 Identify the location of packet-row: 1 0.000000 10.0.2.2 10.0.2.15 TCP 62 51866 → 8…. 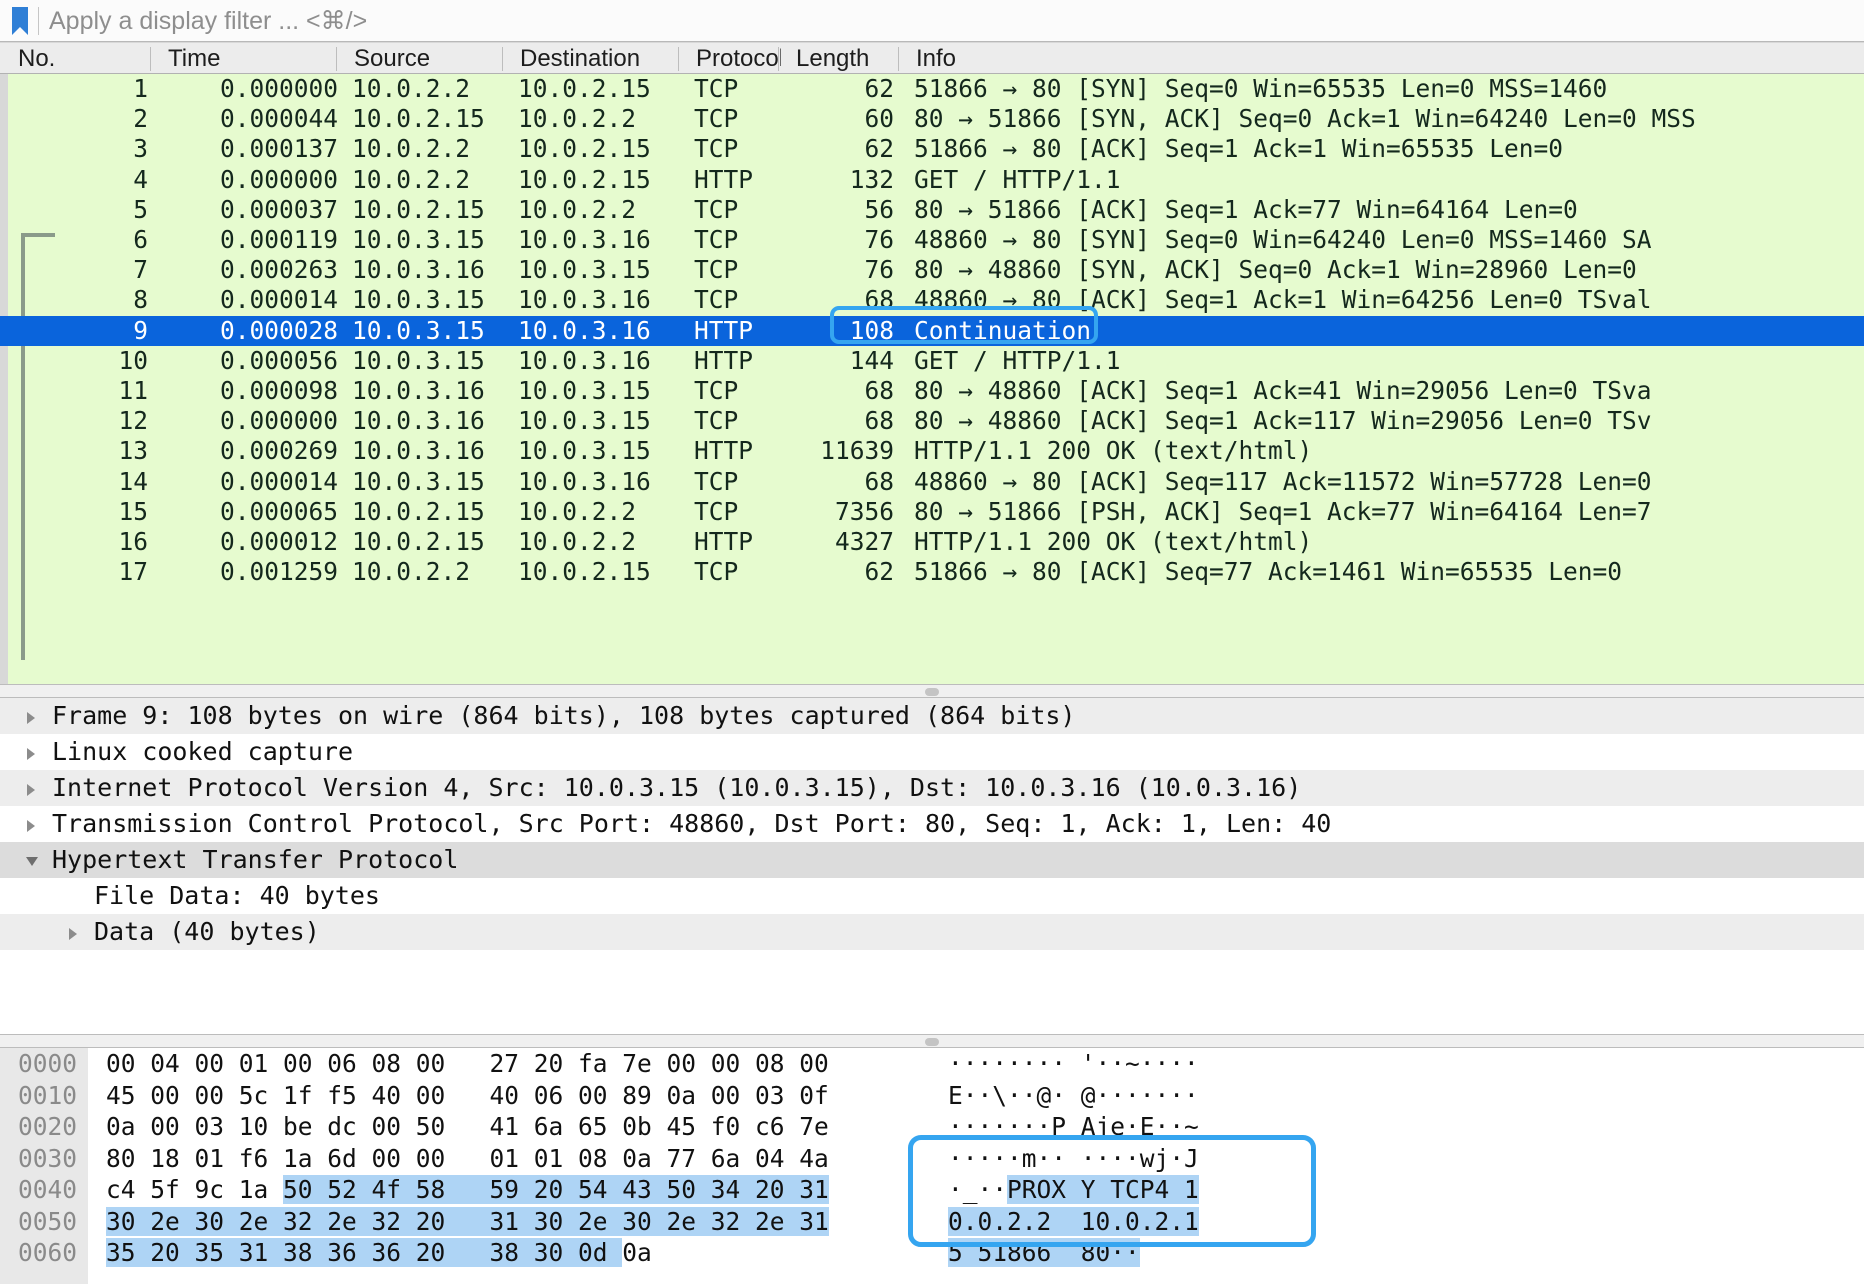
(936, 89).